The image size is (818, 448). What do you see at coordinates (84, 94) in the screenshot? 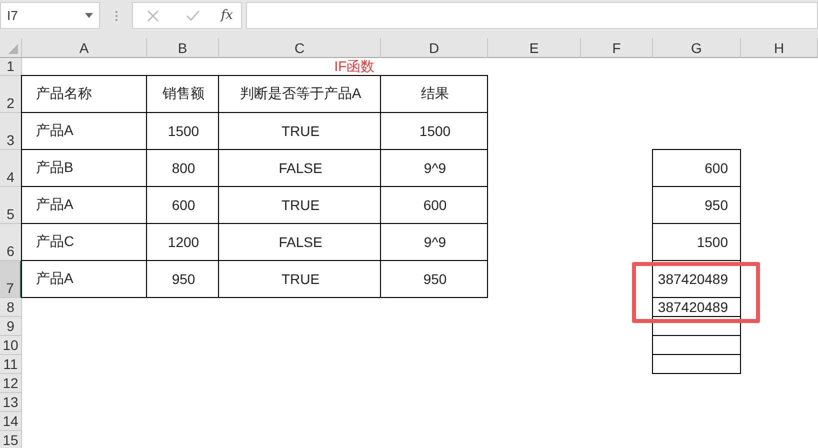
I see `table-cell: 产品名称` at bounding box center [84, 94].